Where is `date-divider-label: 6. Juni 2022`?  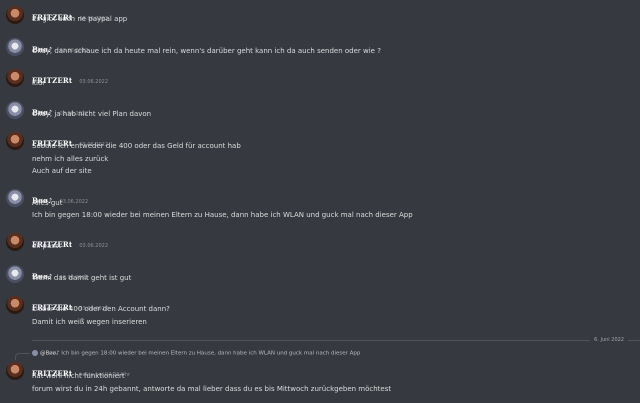 date-divider-label: 6. Juni 2022 is located at coordinates (609, 340).